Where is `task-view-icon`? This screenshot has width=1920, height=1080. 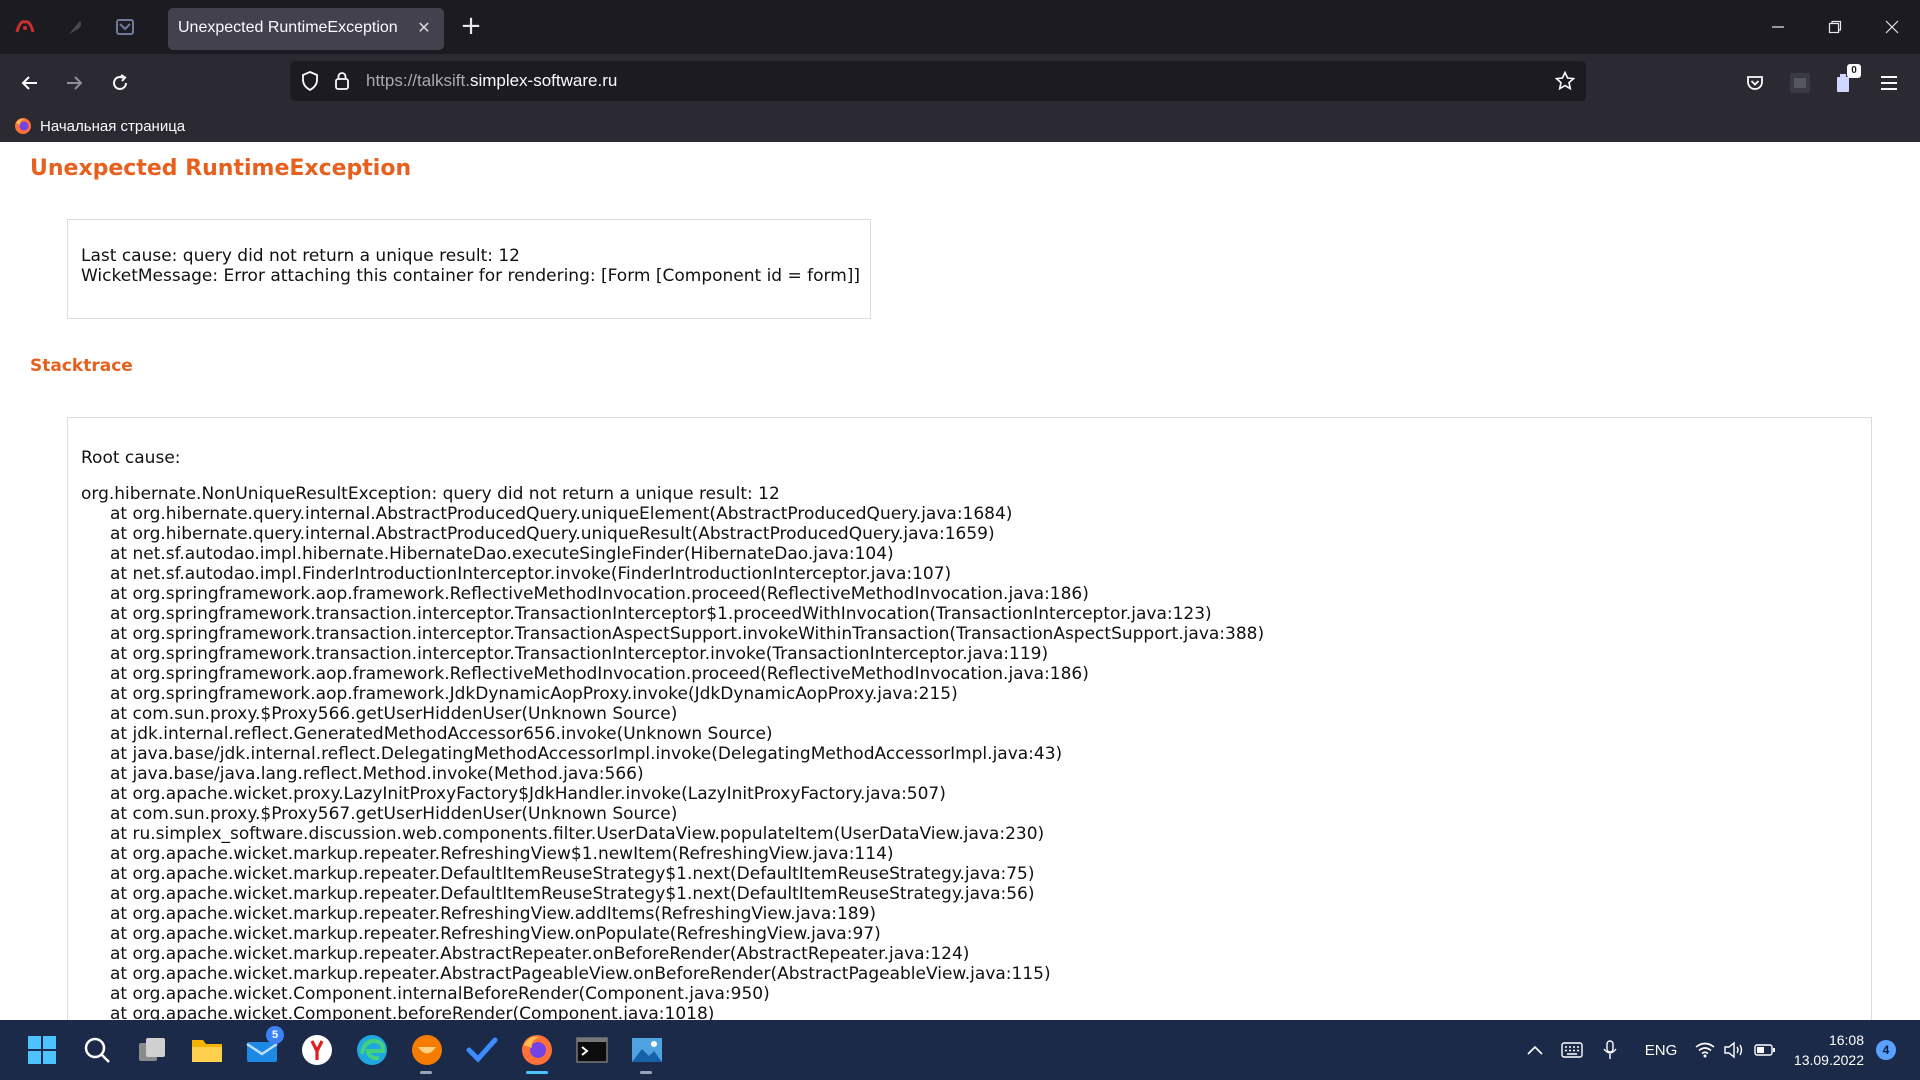
task-view-icon is located at coordinates (152, 1049).